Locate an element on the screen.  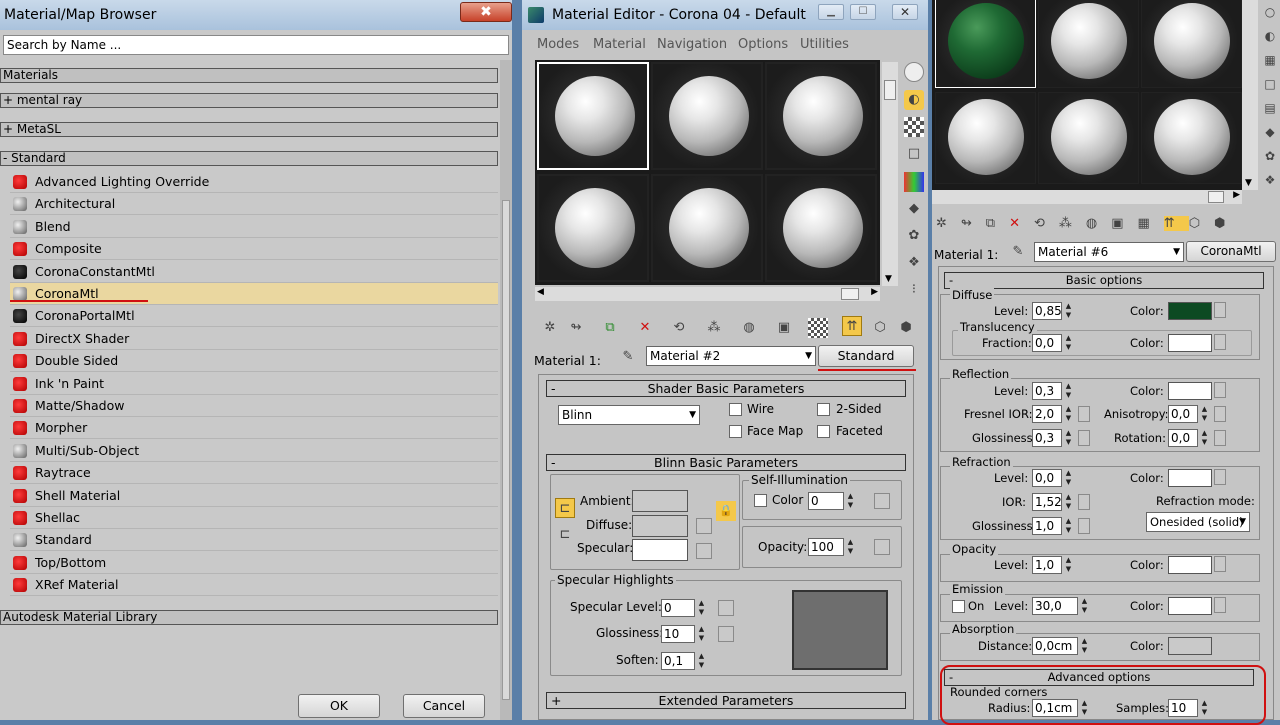
opacity-map-button is located at coordinates (882, 547).